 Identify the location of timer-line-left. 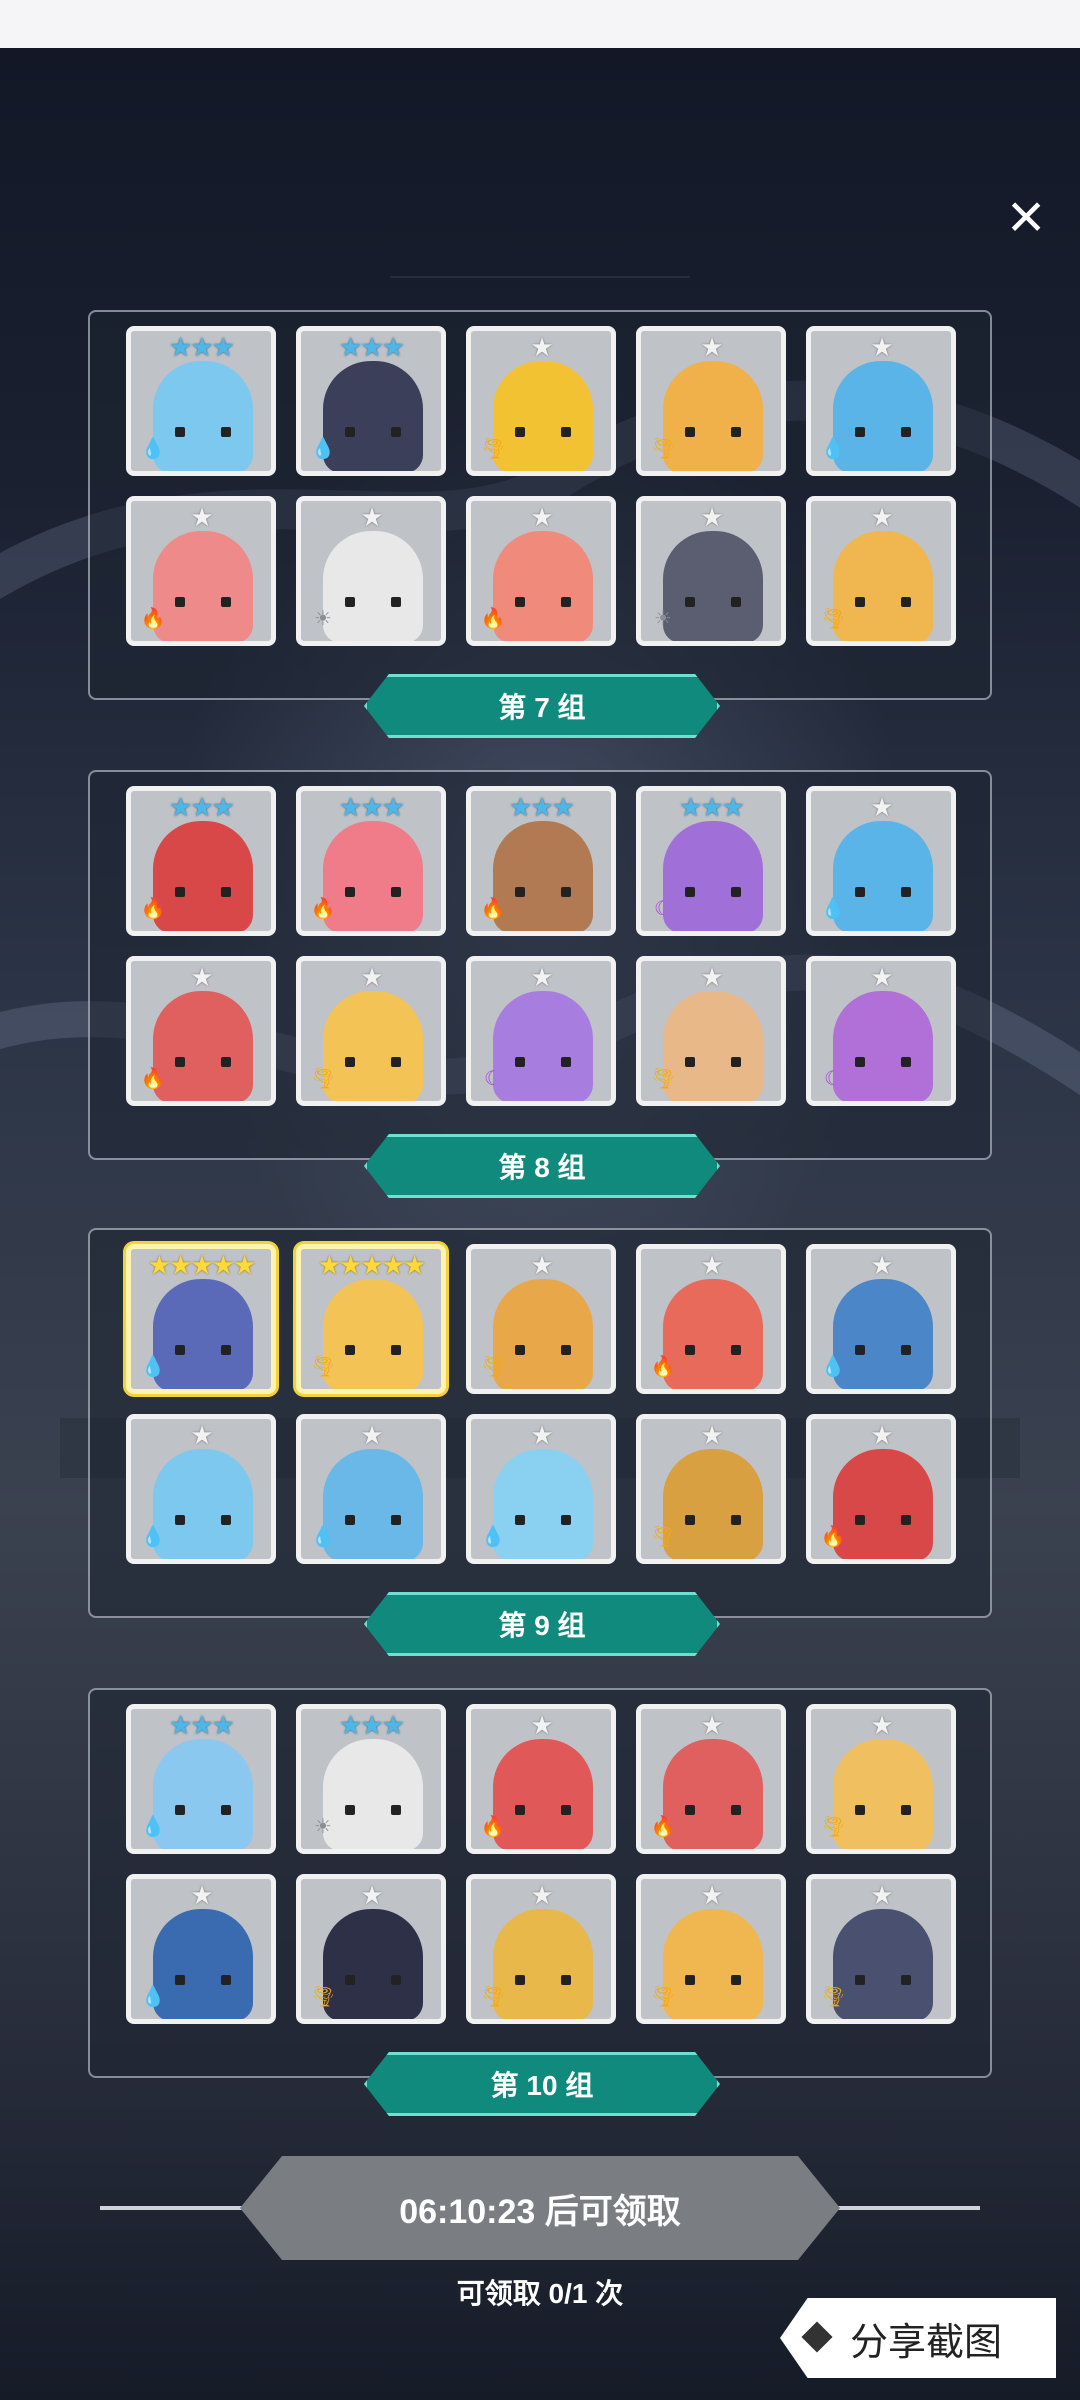
(175, 2208).